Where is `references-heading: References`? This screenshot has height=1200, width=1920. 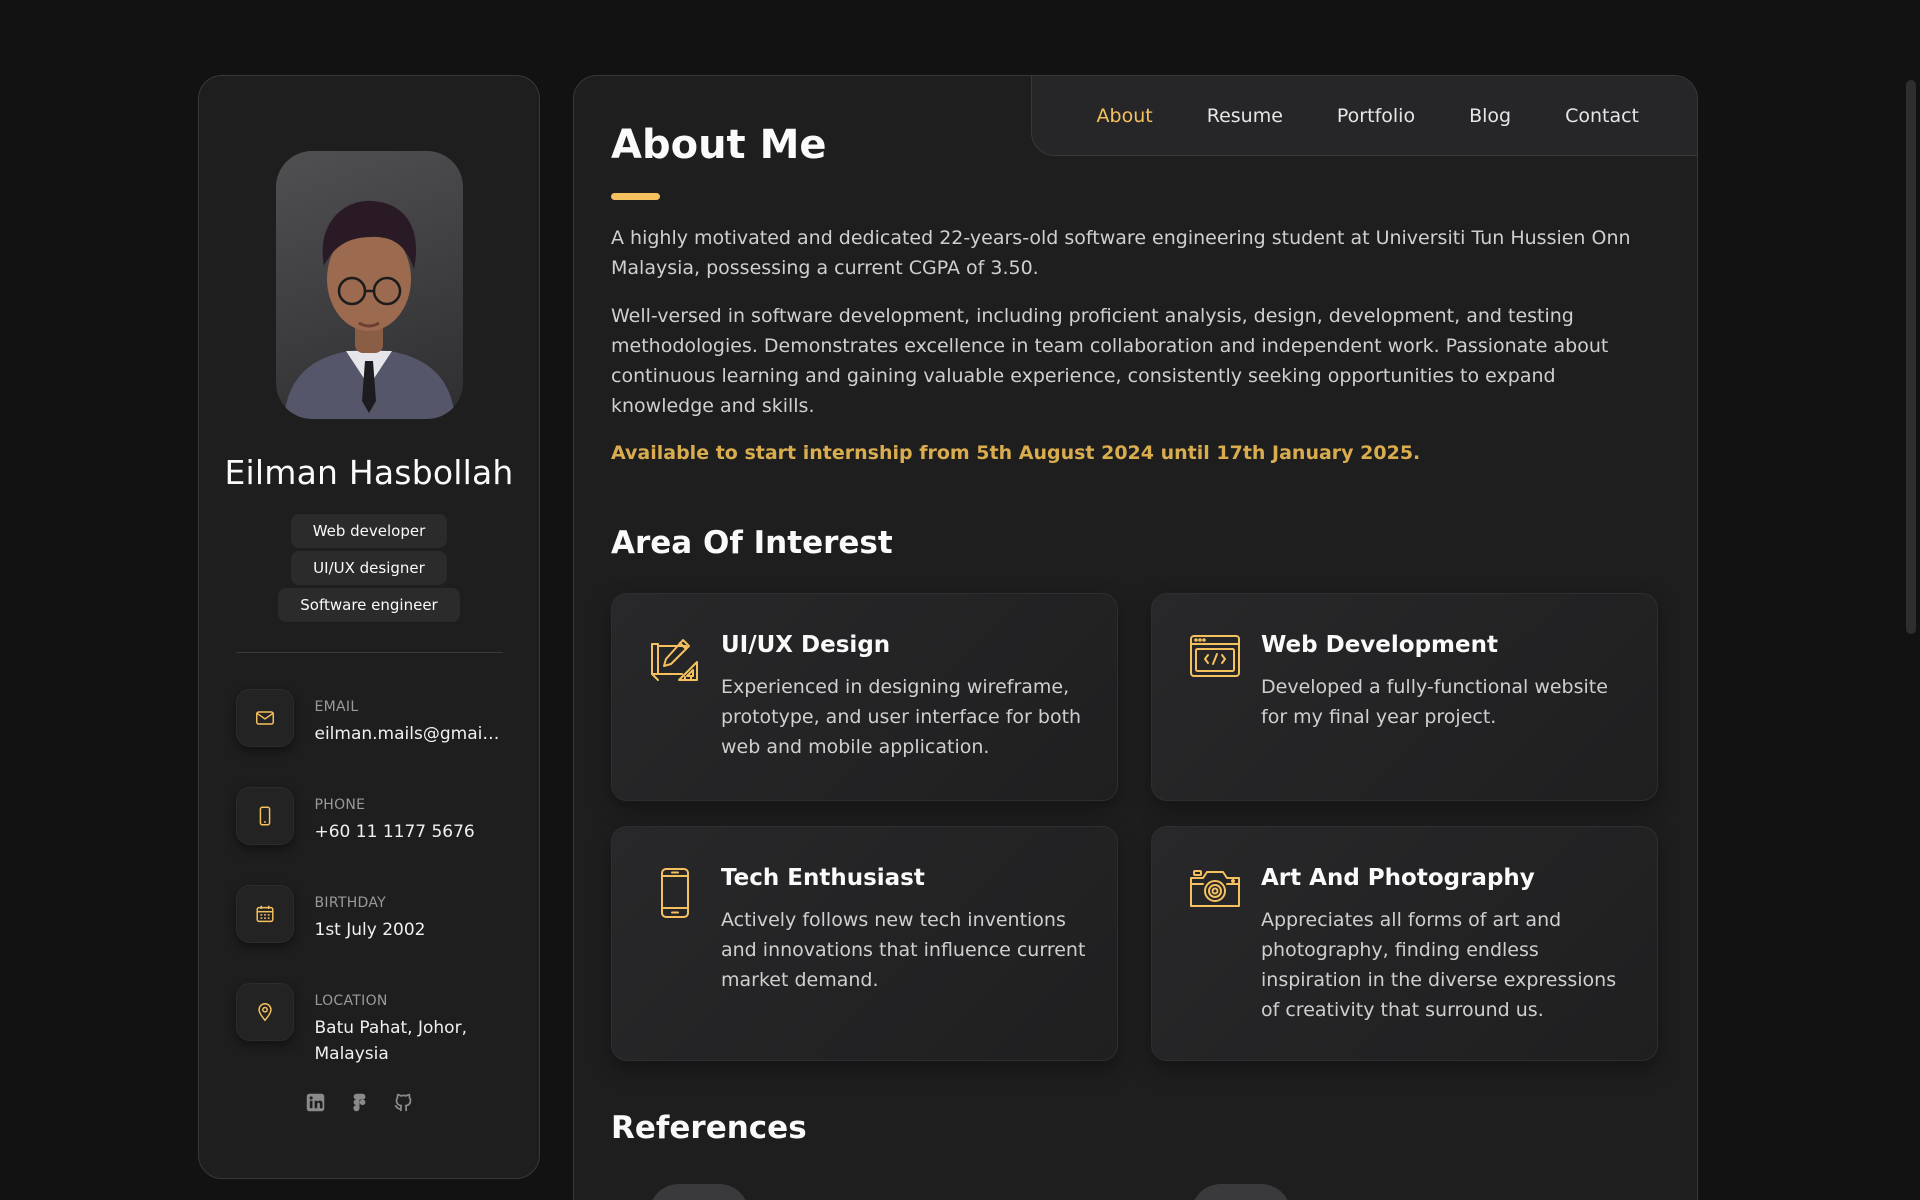
references-heading: References is located at coordinates (709, 1128).